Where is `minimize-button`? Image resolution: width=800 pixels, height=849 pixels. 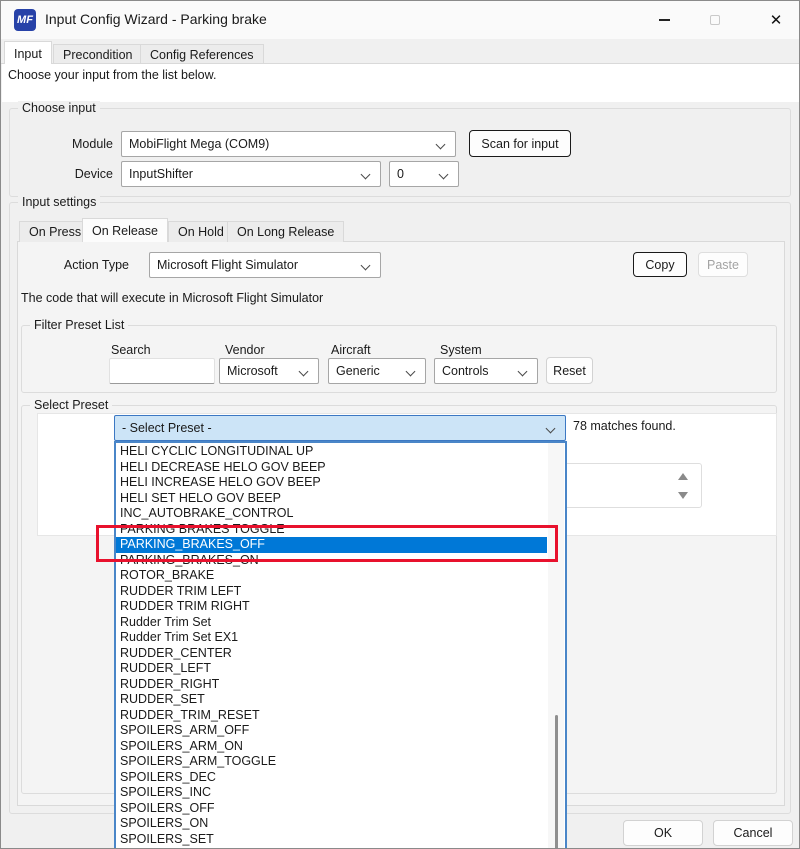 minimize-button is located at coordinates (664, 20).